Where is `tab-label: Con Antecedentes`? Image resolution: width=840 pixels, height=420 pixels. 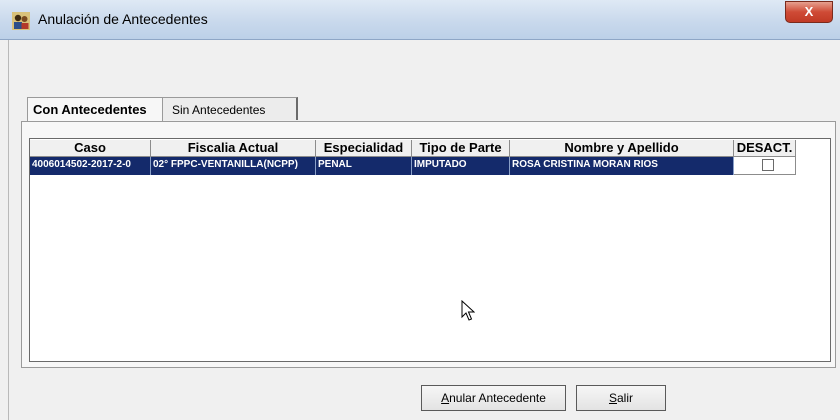 tab-label: Con Antecedentes is located at coordinates (90, 109).